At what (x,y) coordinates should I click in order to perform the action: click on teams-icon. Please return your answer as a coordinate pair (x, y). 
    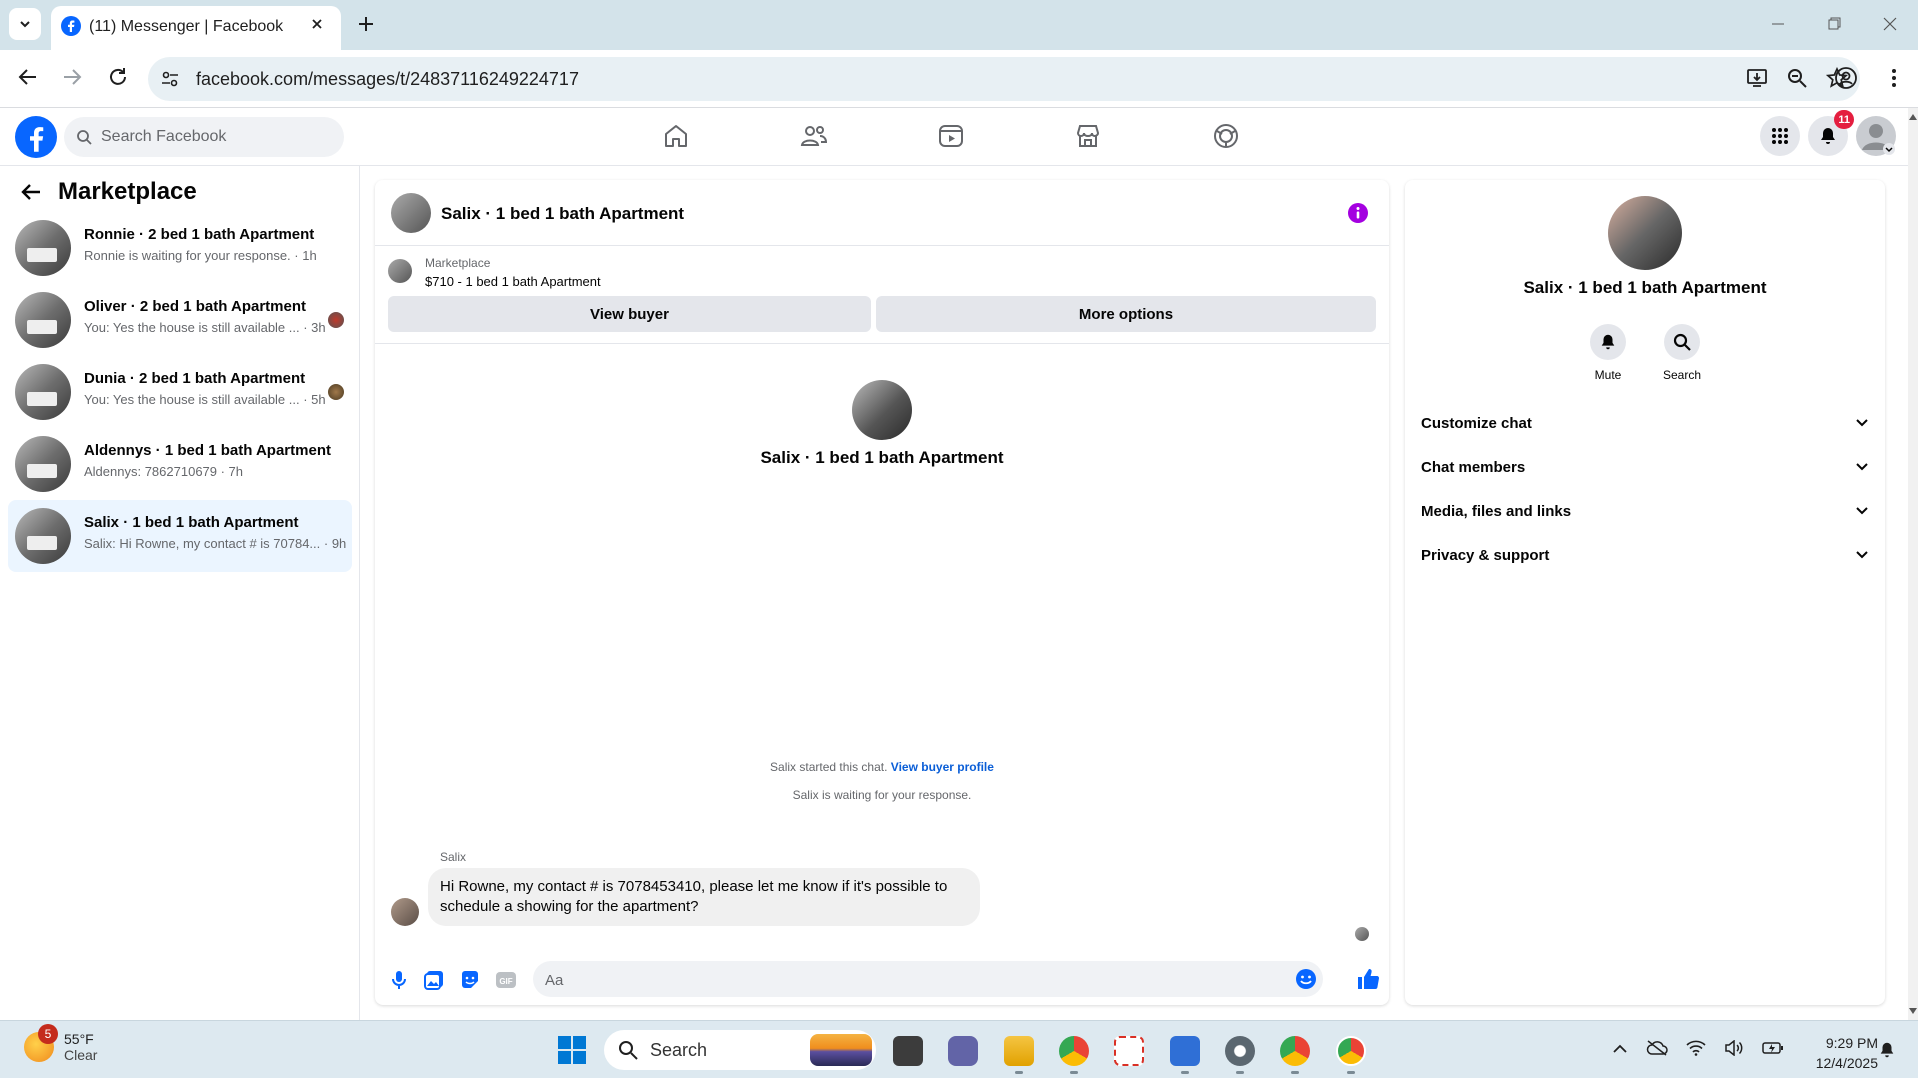
    Looking at the image, I should click on (963, 1051).